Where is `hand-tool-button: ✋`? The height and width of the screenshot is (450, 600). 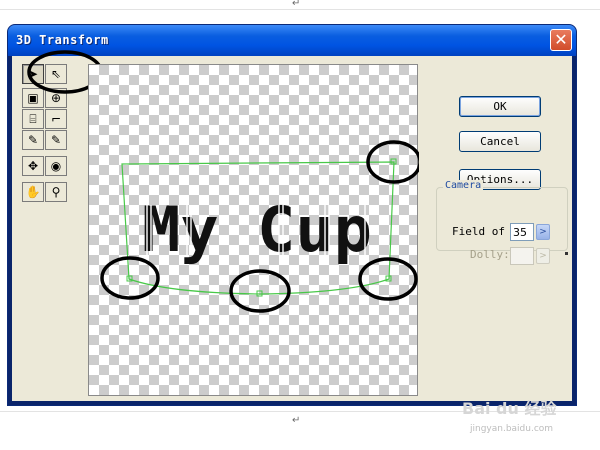
hand-tool-button: ✋ is located at coordinates (33, 192).